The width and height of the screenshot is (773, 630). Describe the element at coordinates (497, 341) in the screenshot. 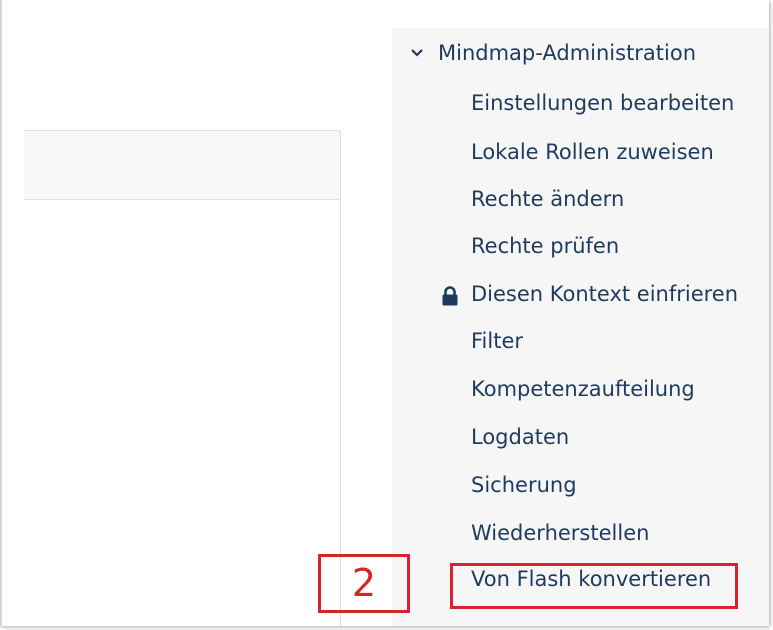

I see `menu-item-filter: Filter` at that location.